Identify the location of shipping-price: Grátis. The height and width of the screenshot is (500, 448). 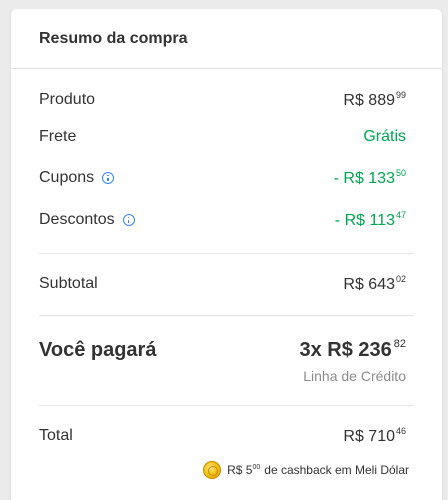
(384, 136).